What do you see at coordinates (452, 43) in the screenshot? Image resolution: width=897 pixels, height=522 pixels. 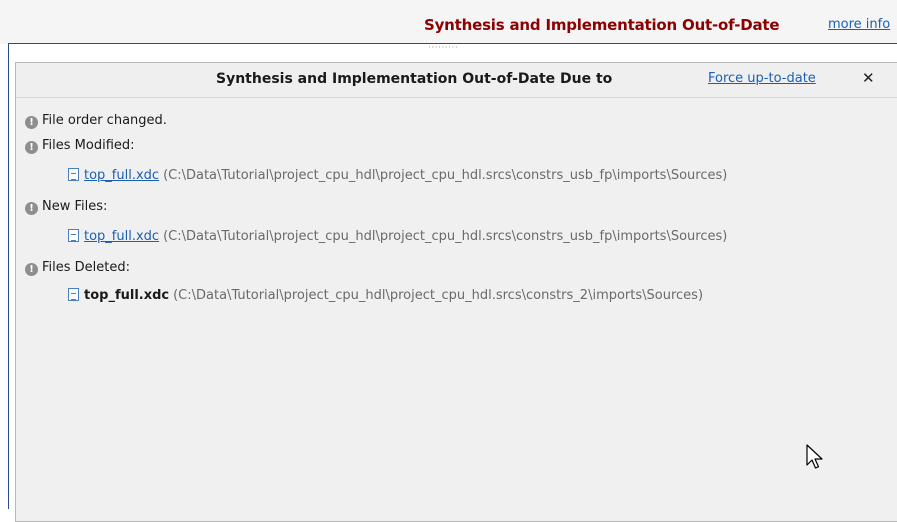 I see `banner-divider` at bounding box center [452, 43].